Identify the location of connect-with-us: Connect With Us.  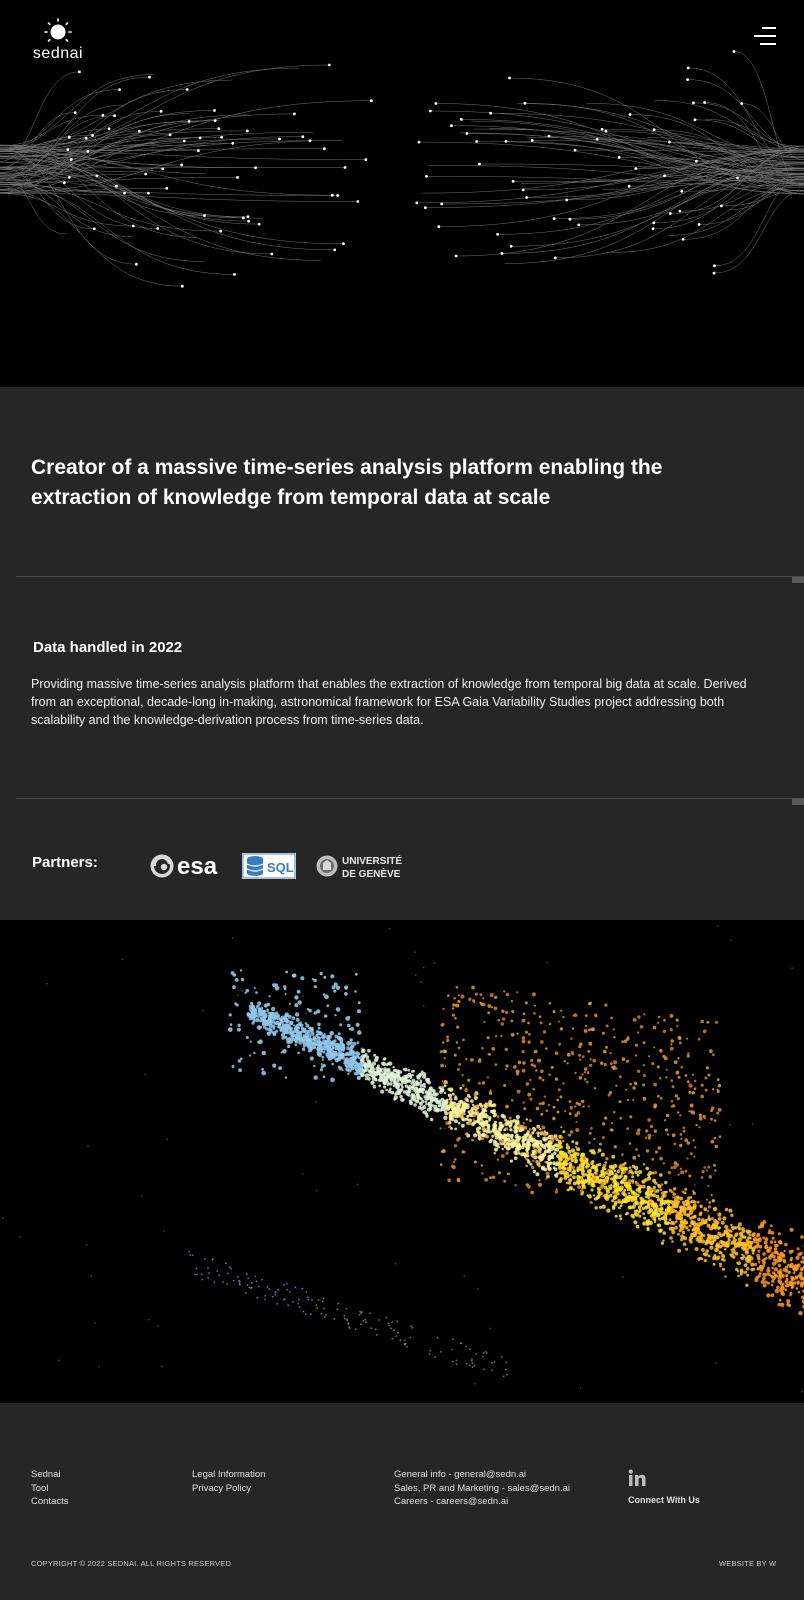
(664, 1500).